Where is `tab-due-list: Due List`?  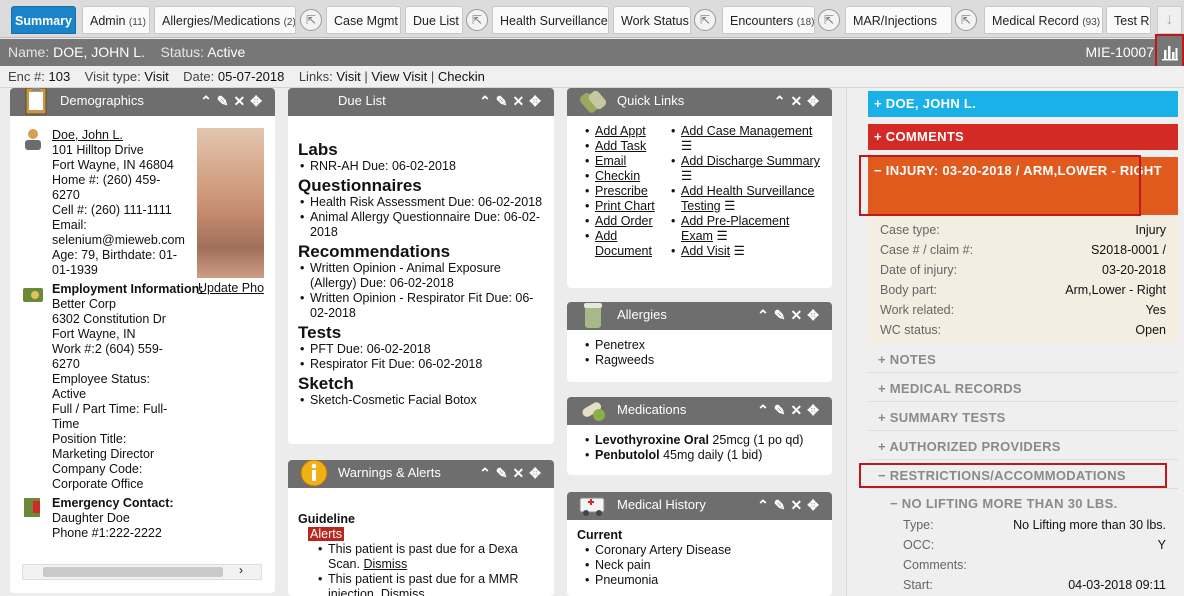
tab-due-list: Due List is located at coordinates (434, 20).